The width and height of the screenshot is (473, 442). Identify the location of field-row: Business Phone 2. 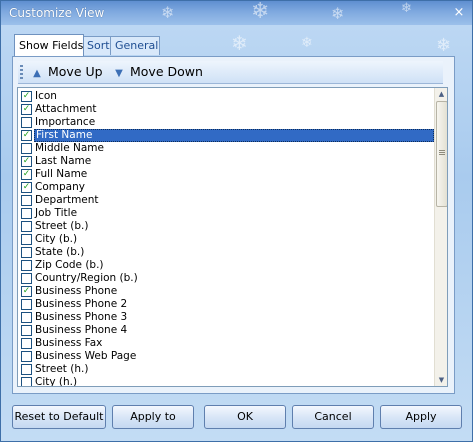
(226, 304).